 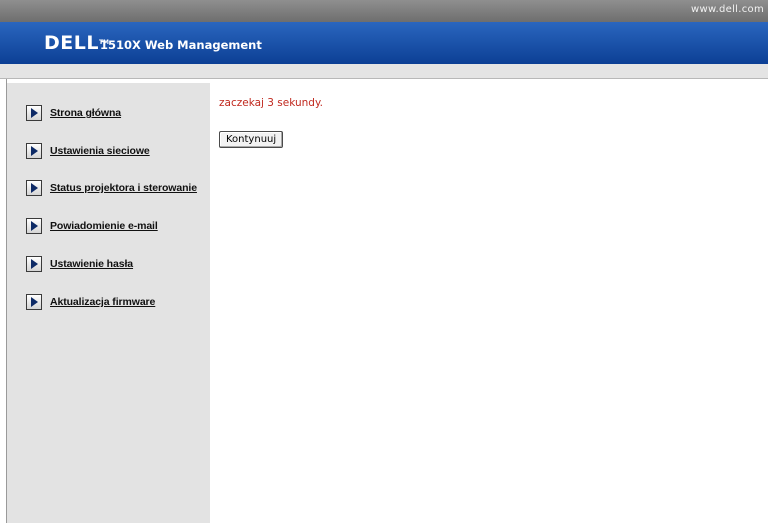 I want to click on top-strip: www.dell.com, so click(x=384, y=11).